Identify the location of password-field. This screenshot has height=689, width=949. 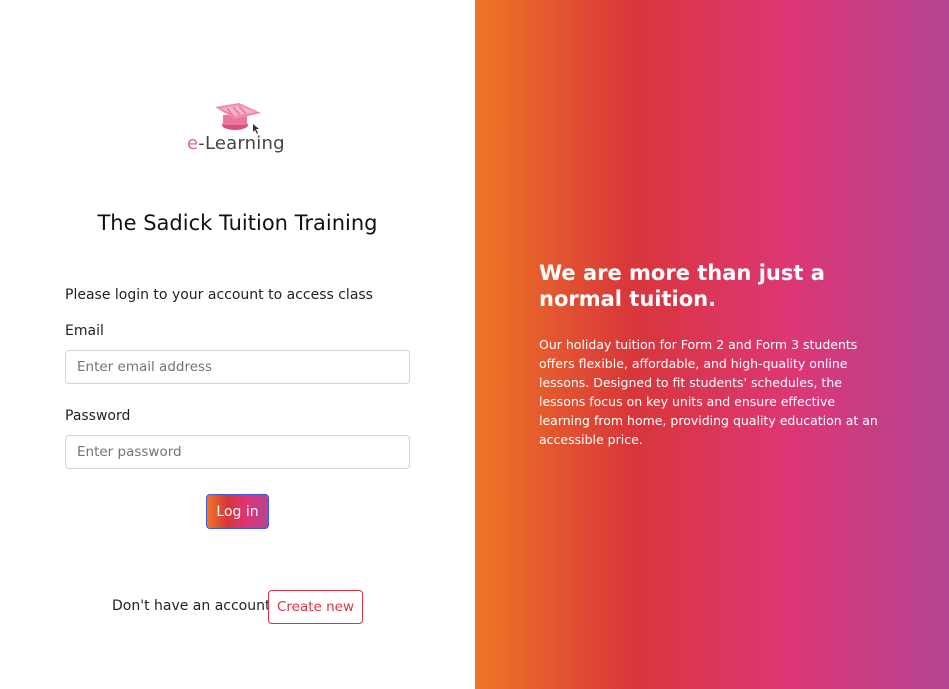
(237, 452).